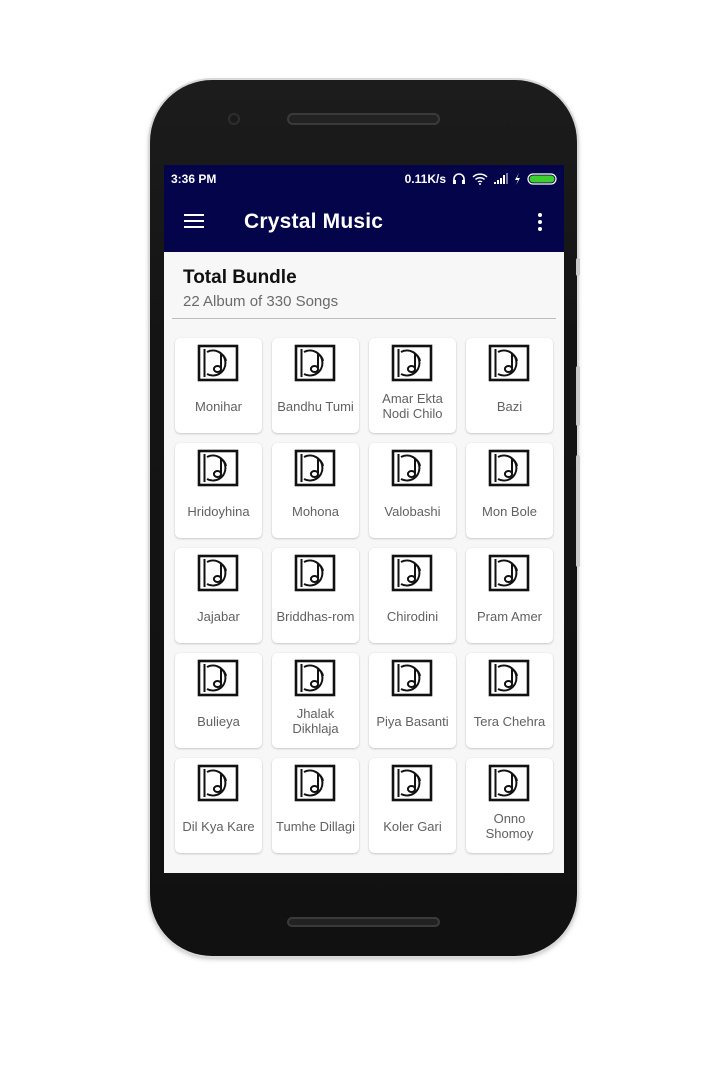 The height and width of the screenshot is (1080, 720). Describe the element at coordinates (509, 826) in the screenshot. I see `album-label: Onno Shomoy` at that location.